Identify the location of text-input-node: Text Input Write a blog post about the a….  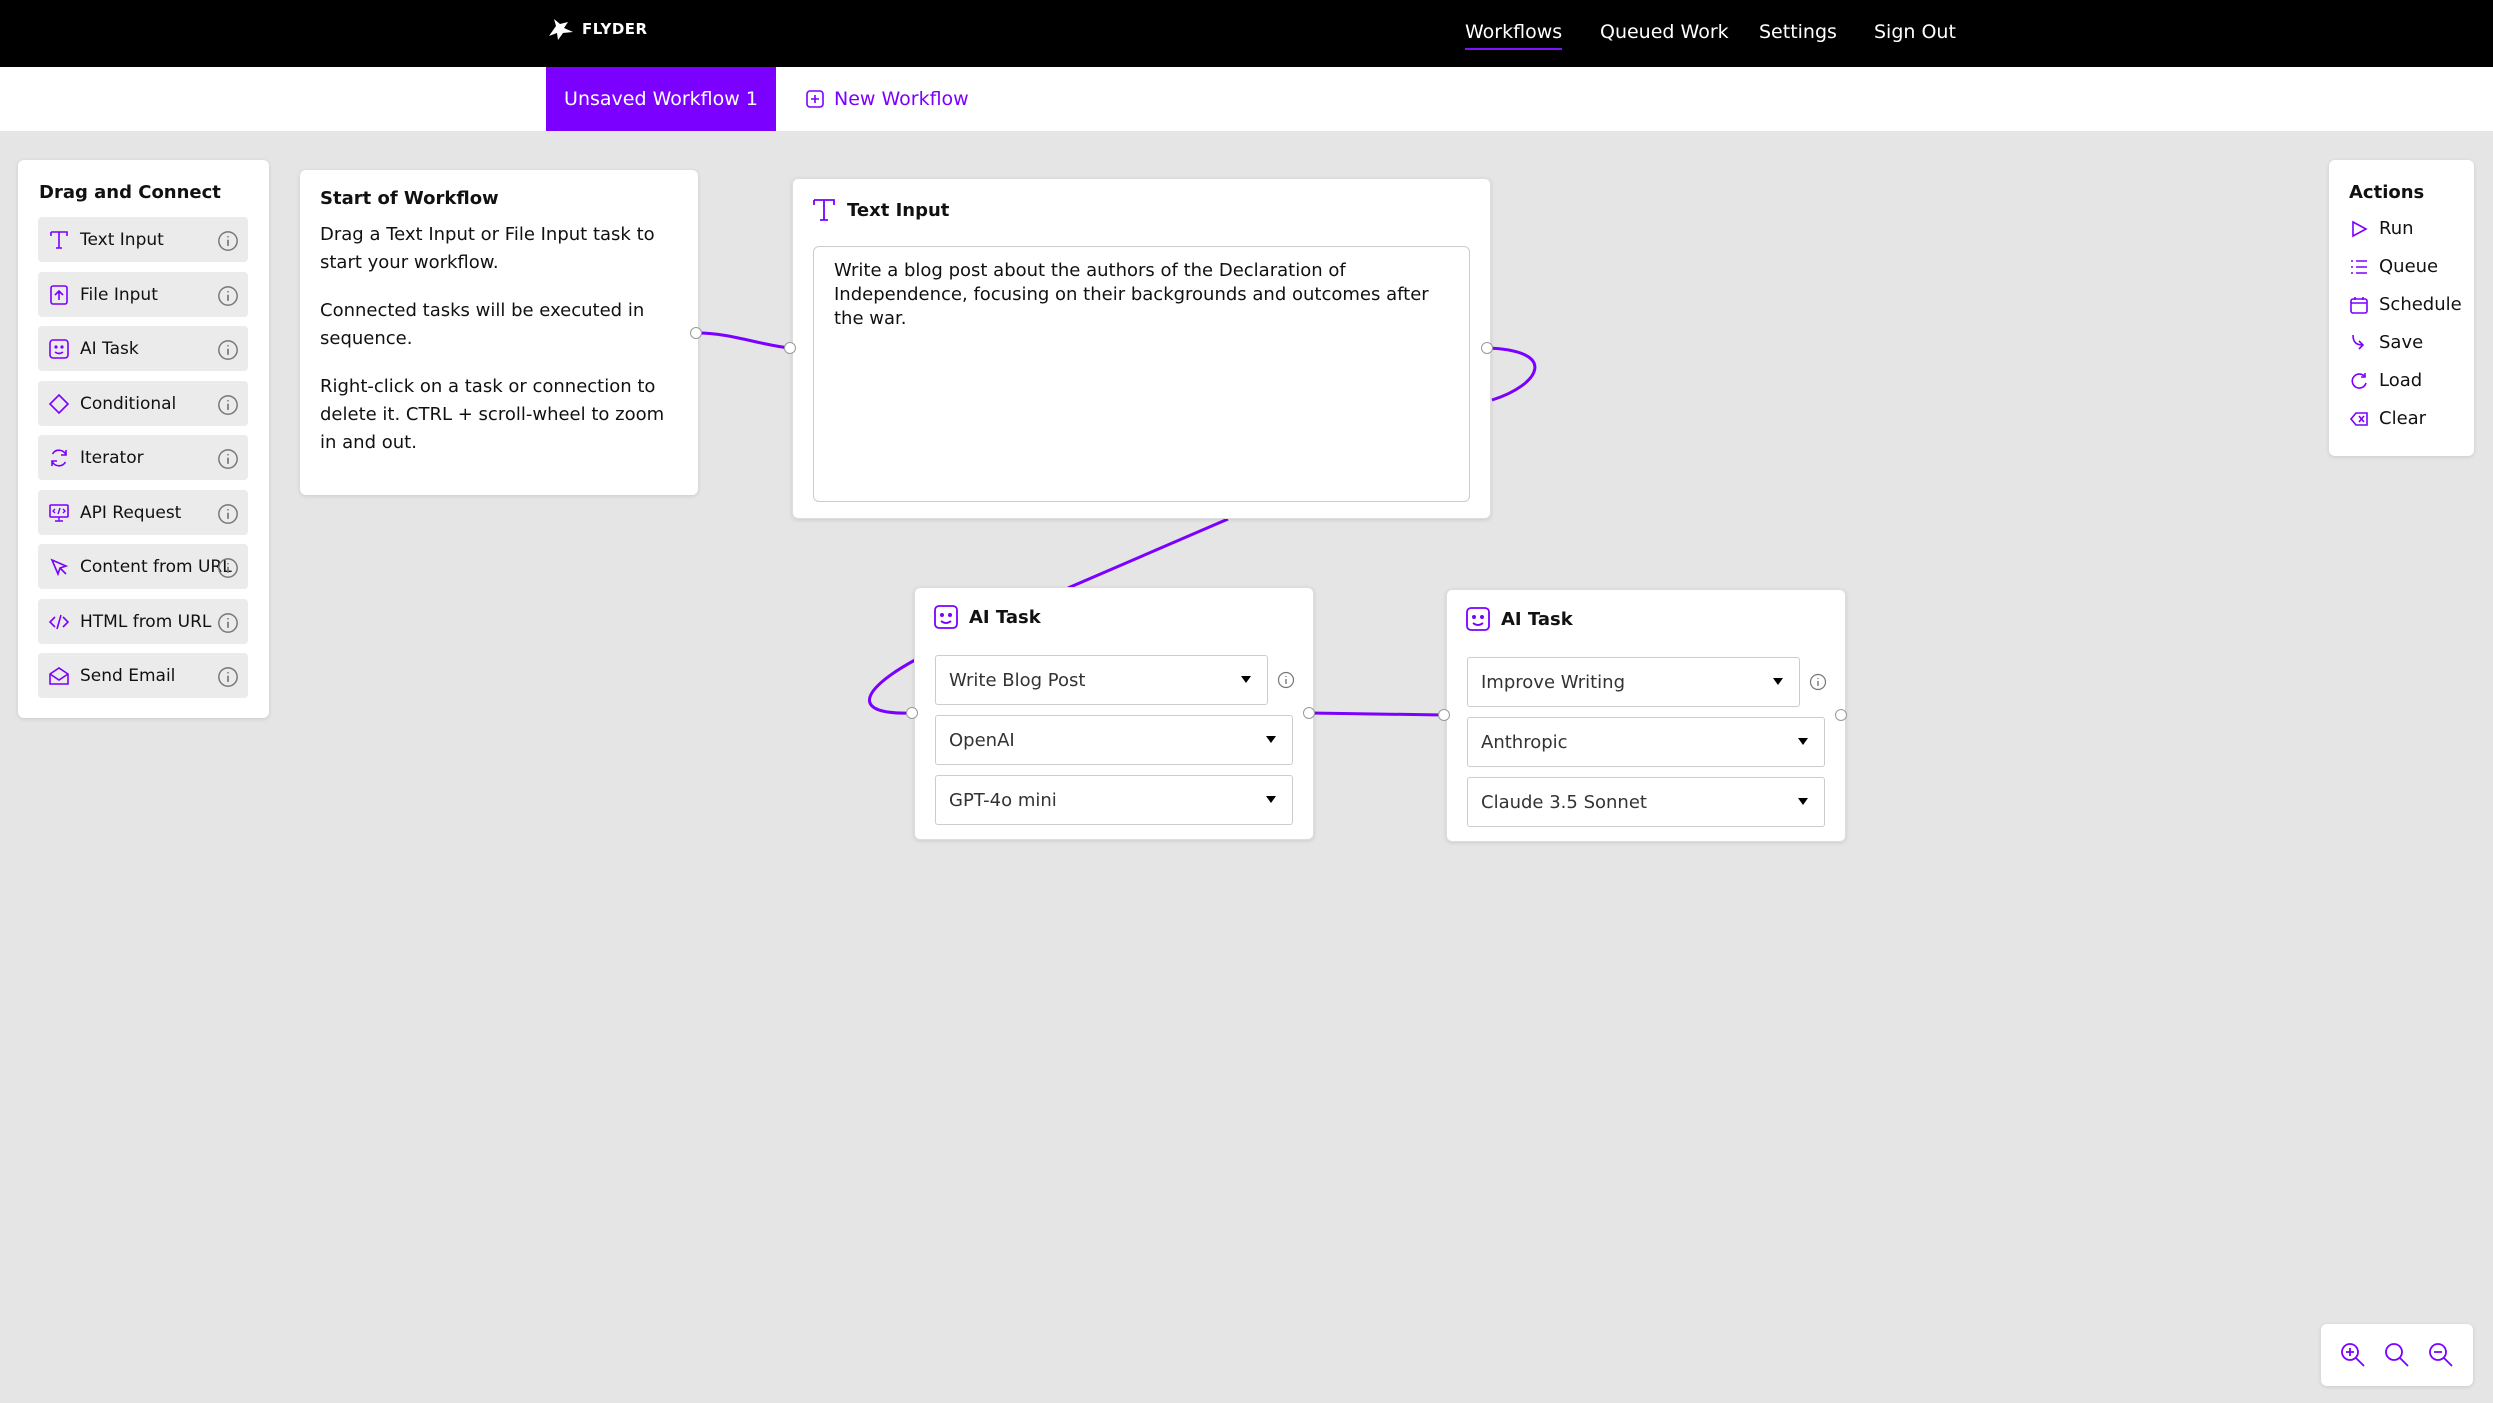
(1141, 348).